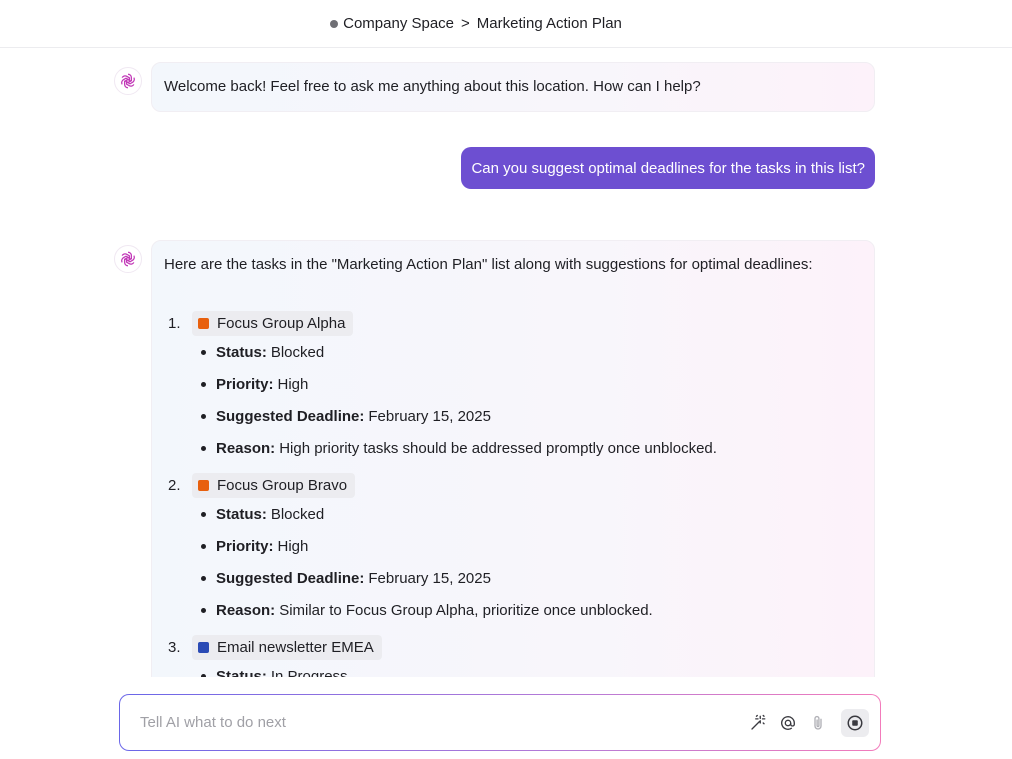 This screenshot has width=1012, height=759. I want to click on breadcrumb-space: Company Space, so click(398, 23).